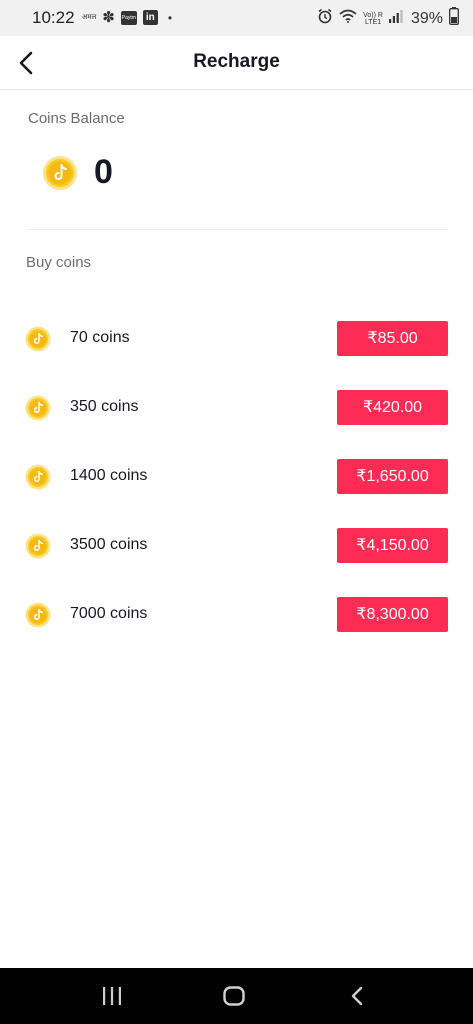  I want to click on battery-icon, so click(454, 18).